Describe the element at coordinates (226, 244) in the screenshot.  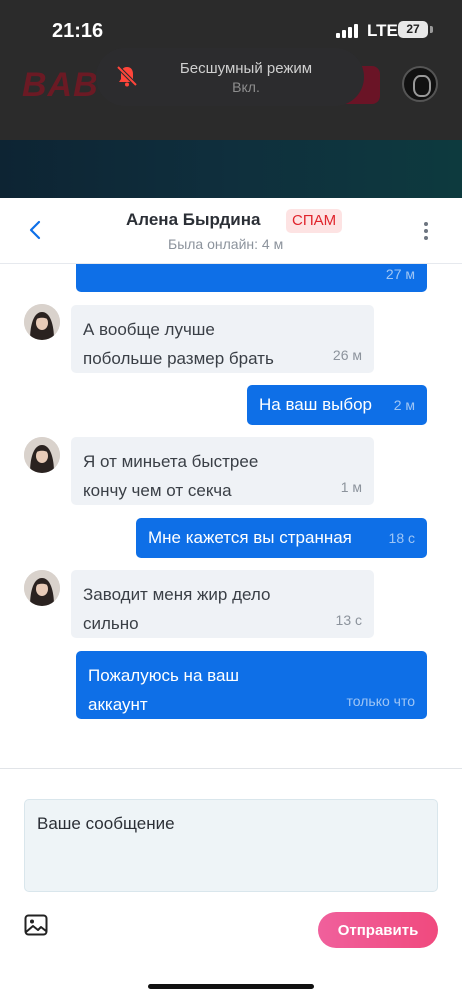
I see `last-seen-status: Была онлайн: 4 м` at that location.